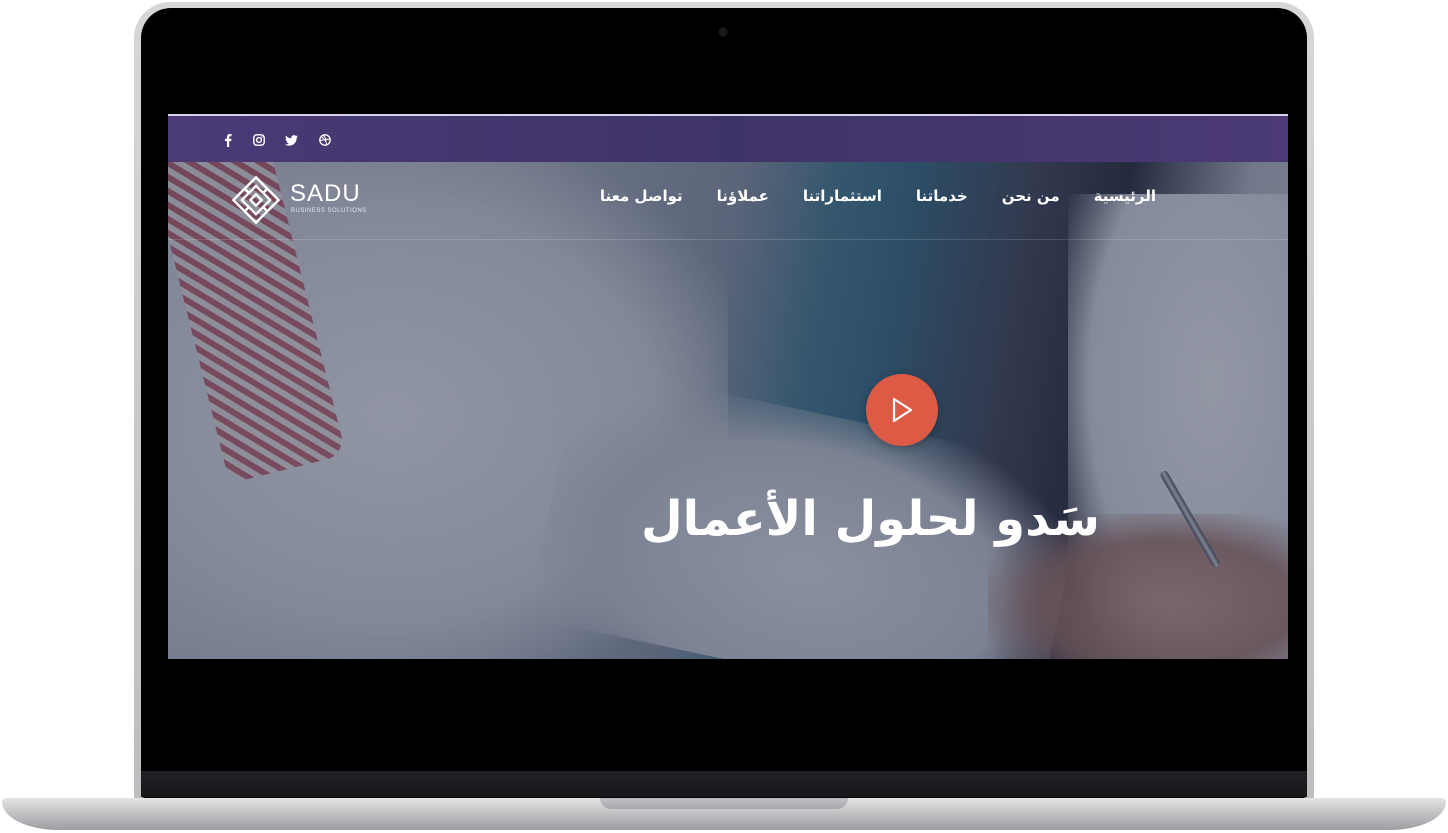 The height and width of the screenshot is (833, 1448). I want to click on nav-item-services: خدماتنا, so click(942, 196).